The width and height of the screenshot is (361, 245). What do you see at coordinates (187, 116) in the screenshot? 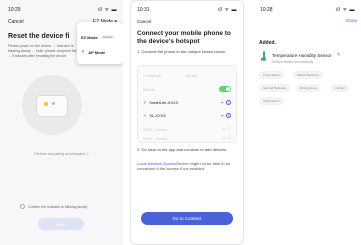
I see `network-row: ✓ SL-XXXX ᯤi` at bounding box center [187, 116].